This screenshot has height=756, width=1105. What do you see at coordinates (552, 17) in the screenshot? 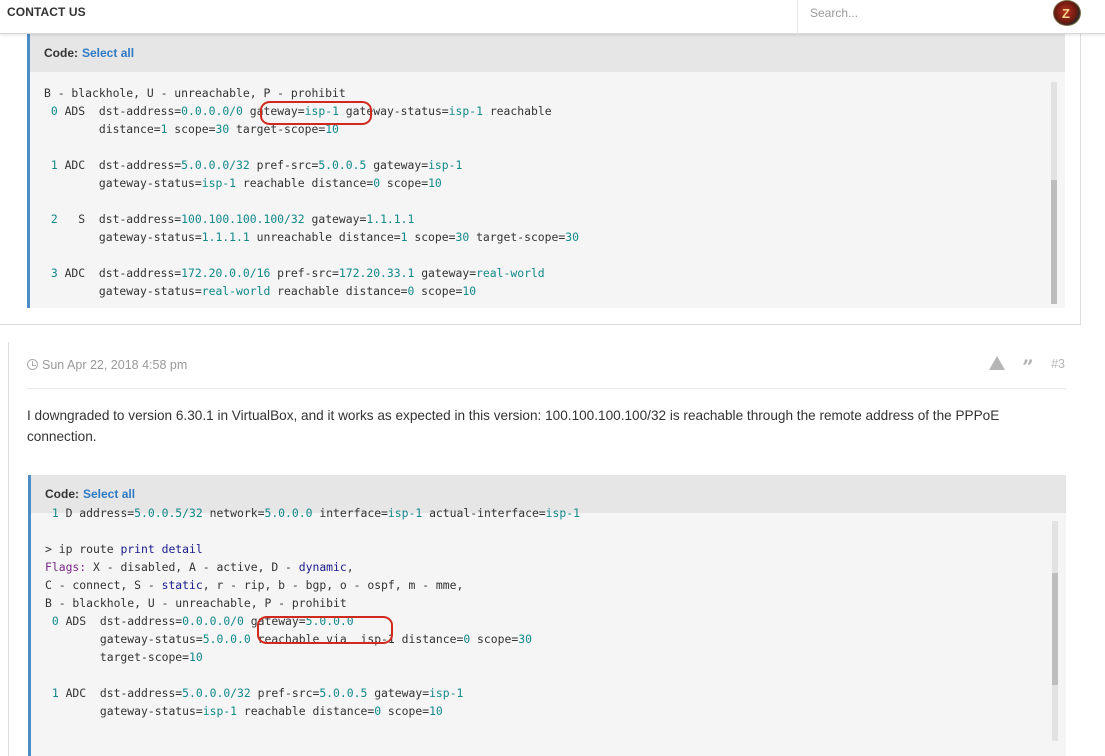
I see `top-bar: CONTACT US Z` at bounding box center [552, 17].